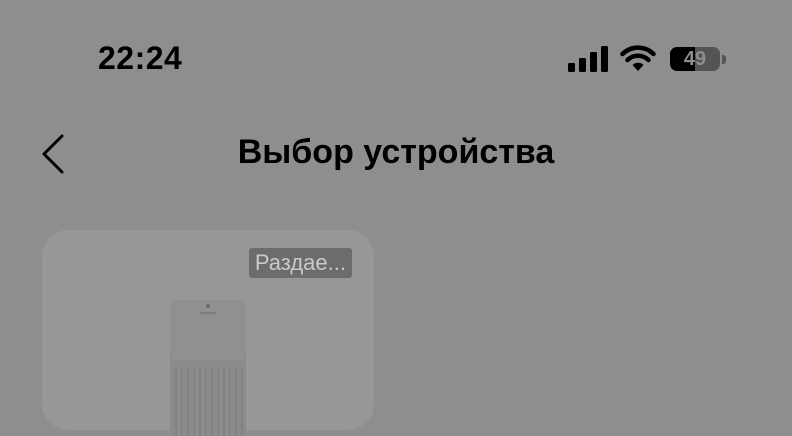 The width and height of the screenshot is (792, 436). Describe the element at coordinates (208, 368) in the screenshot. I see `air-purifier-icon` at that location.